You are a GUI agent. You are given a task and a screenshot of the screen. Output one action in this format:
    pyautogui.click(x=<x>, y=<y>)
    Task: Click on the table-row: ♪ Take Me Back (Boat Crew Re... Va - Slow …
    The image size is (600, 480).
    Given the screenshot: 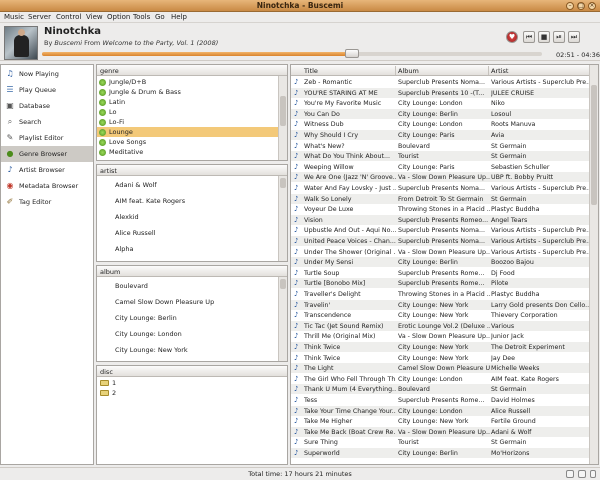 What is the action you would take?
    pyautogui.click(x=441, y=431)
    